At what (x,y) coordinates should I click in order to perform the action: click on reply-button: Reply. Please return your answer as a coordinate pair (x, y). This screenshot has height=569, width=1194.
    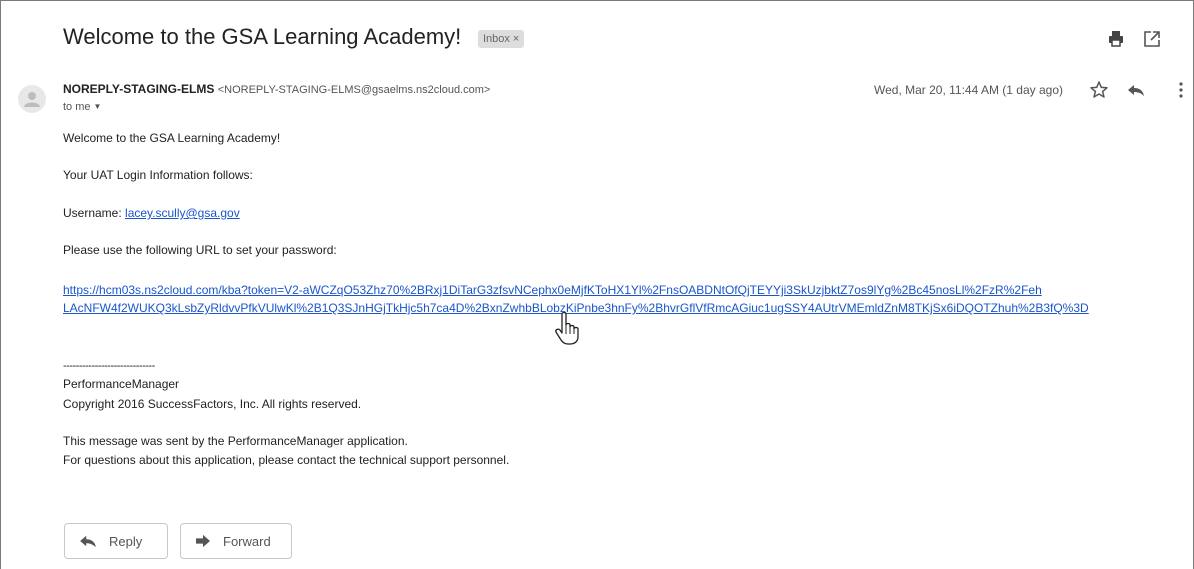
    Looking at the image, I should click on (116, 541).